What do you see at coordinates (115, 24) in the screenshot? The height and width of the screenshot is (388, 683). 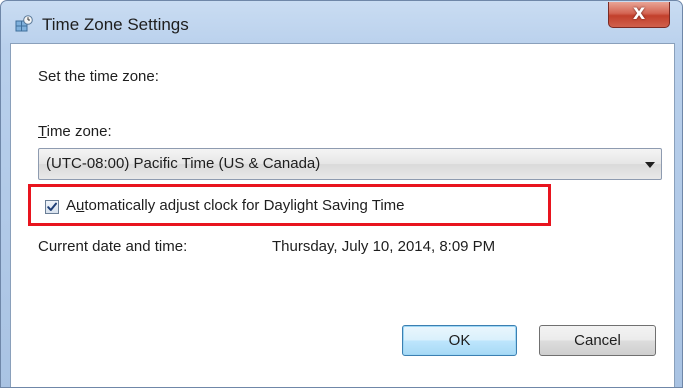 I see `window-title: Time Zone Settings` at bounding box center [115, 24].